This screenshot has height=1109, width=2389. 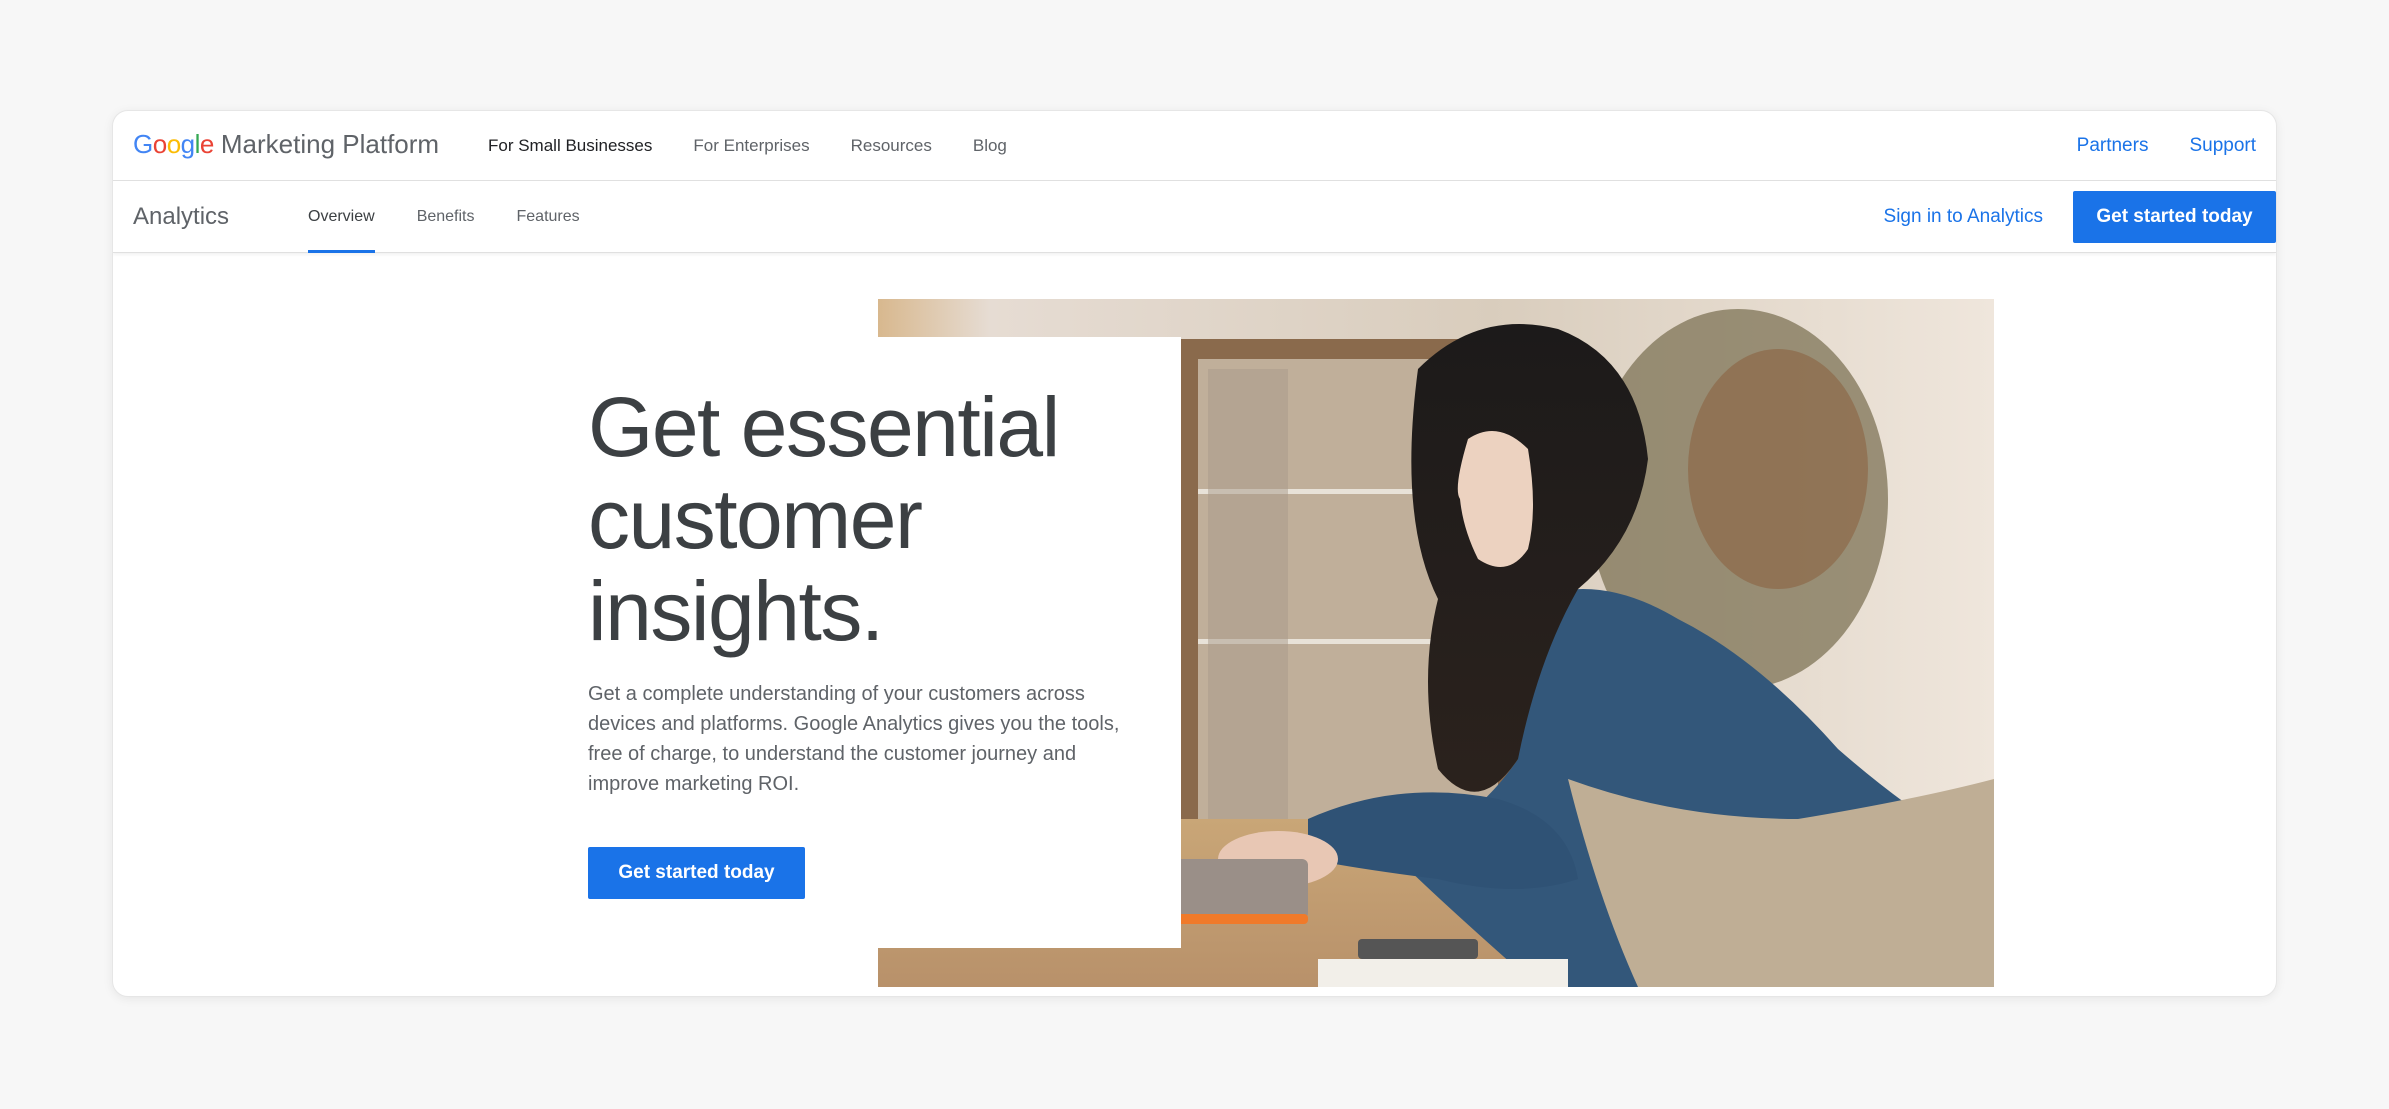 I want to click on hero-title-line: insights., so click(x=736, y=611).